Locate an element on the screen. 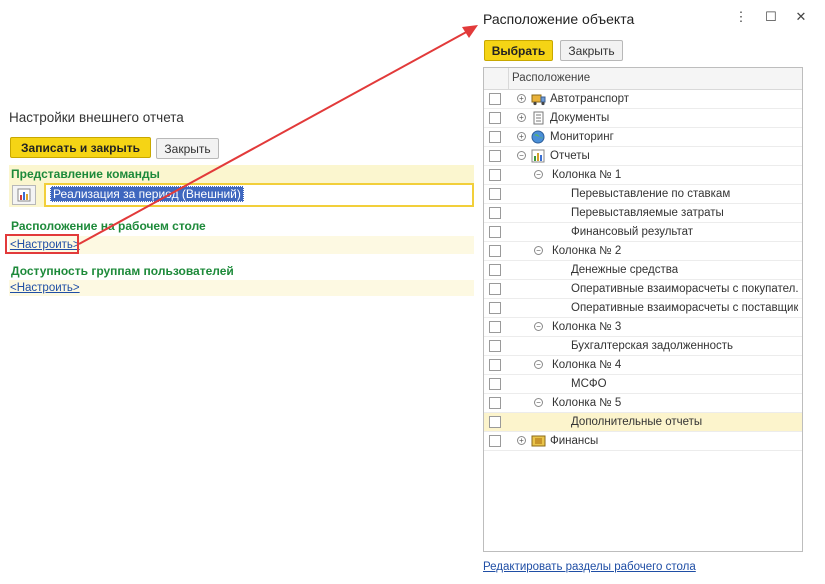 Image resolution: width=825 pixels, height=584 pixels. tree-row-label: Мониторинг is located at coordinates (582, 137).